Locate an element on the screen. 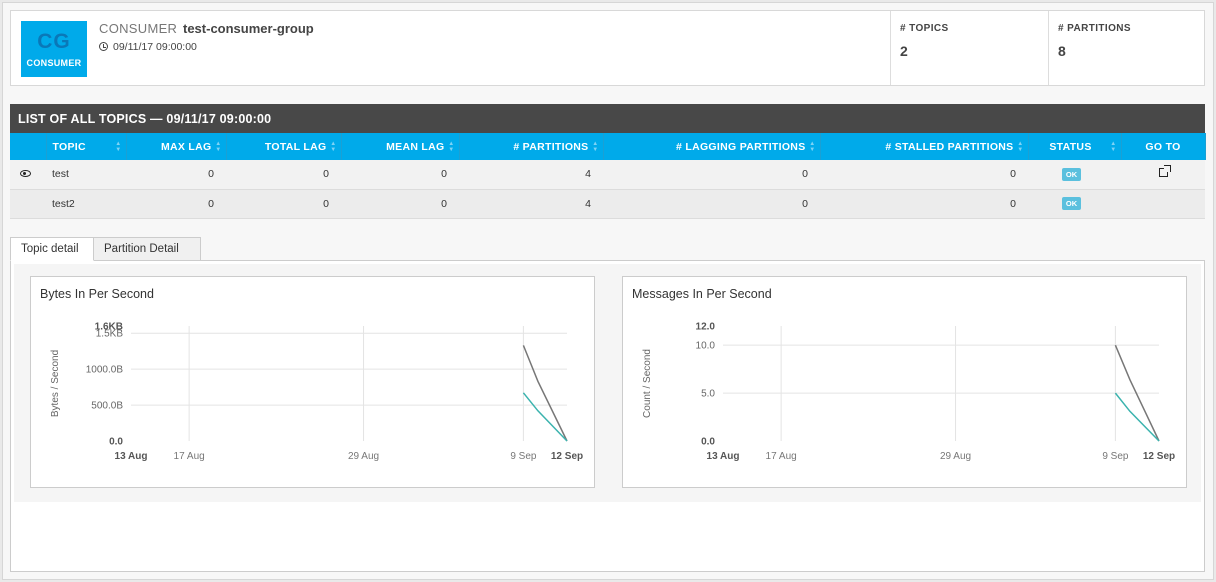 The height and width of the screenshot is (582, 1216). table-row: test2 0 0 0 4 0 0 OK is located at coordinates (607, 204).